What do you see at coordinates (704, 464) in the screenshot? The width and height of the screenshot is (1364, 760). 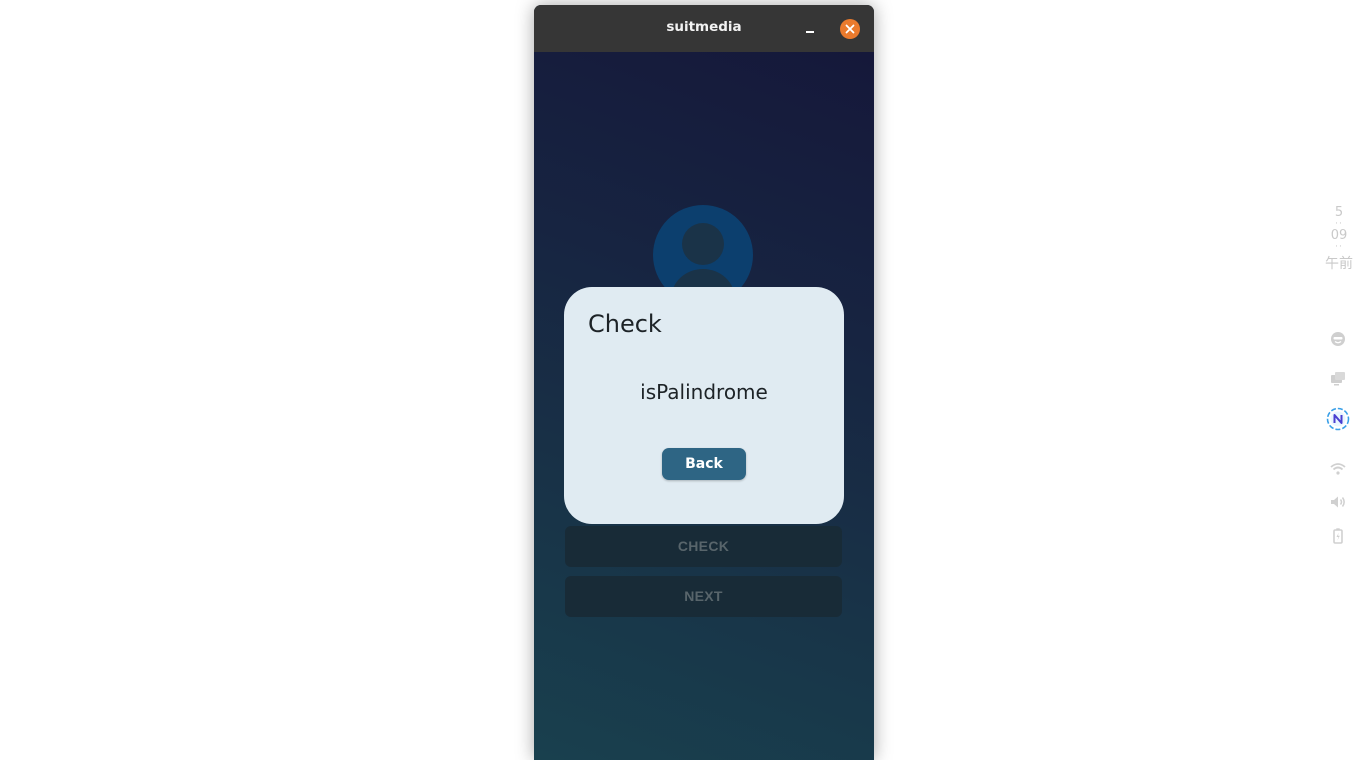 I see `back-button: Back` at bounding box center [704, 464].